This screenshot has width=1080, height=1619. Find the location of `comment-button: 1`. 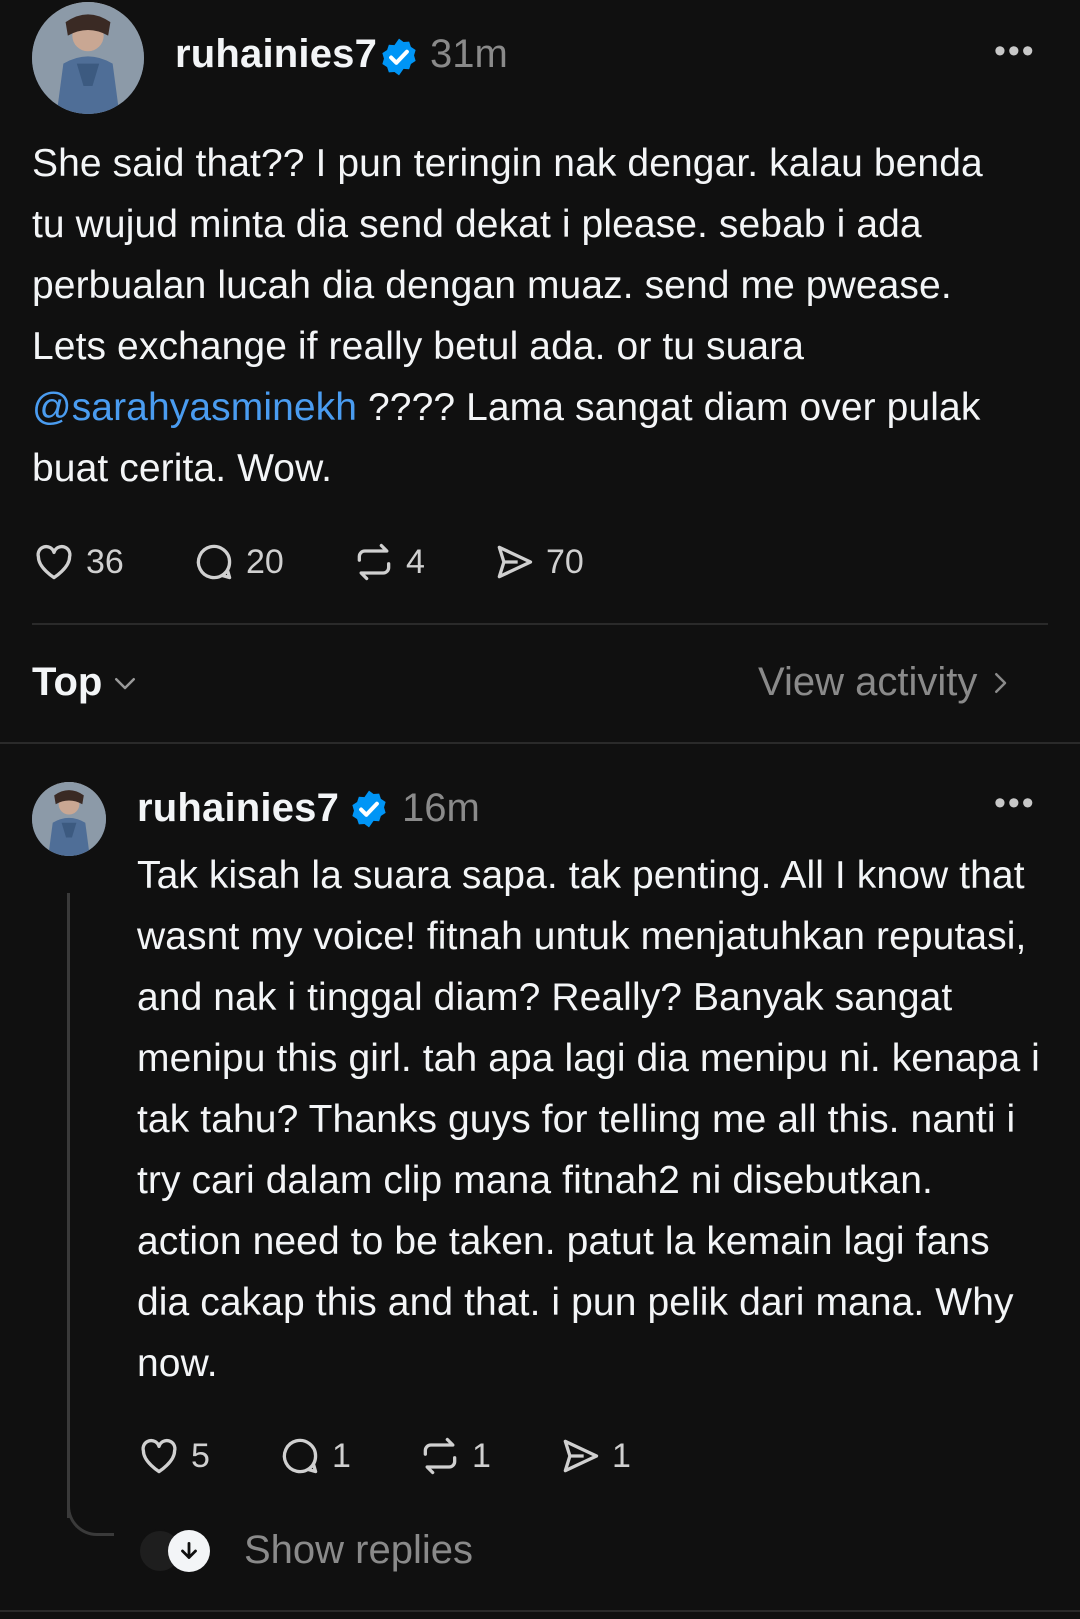

comment-button: 1 is located at coordinates (314, 1456).